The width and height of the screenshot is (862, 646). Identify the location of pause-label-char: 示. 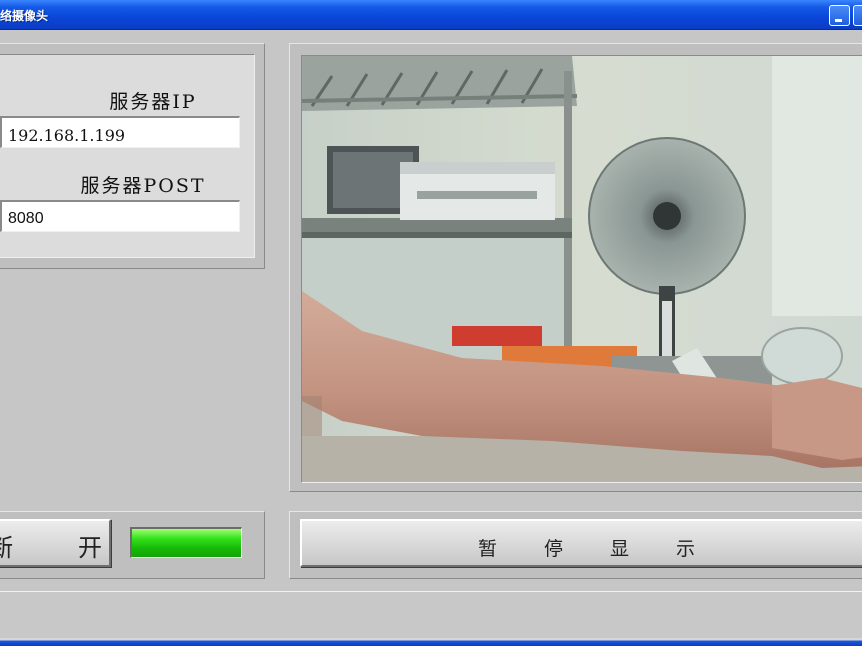
(686, 549).